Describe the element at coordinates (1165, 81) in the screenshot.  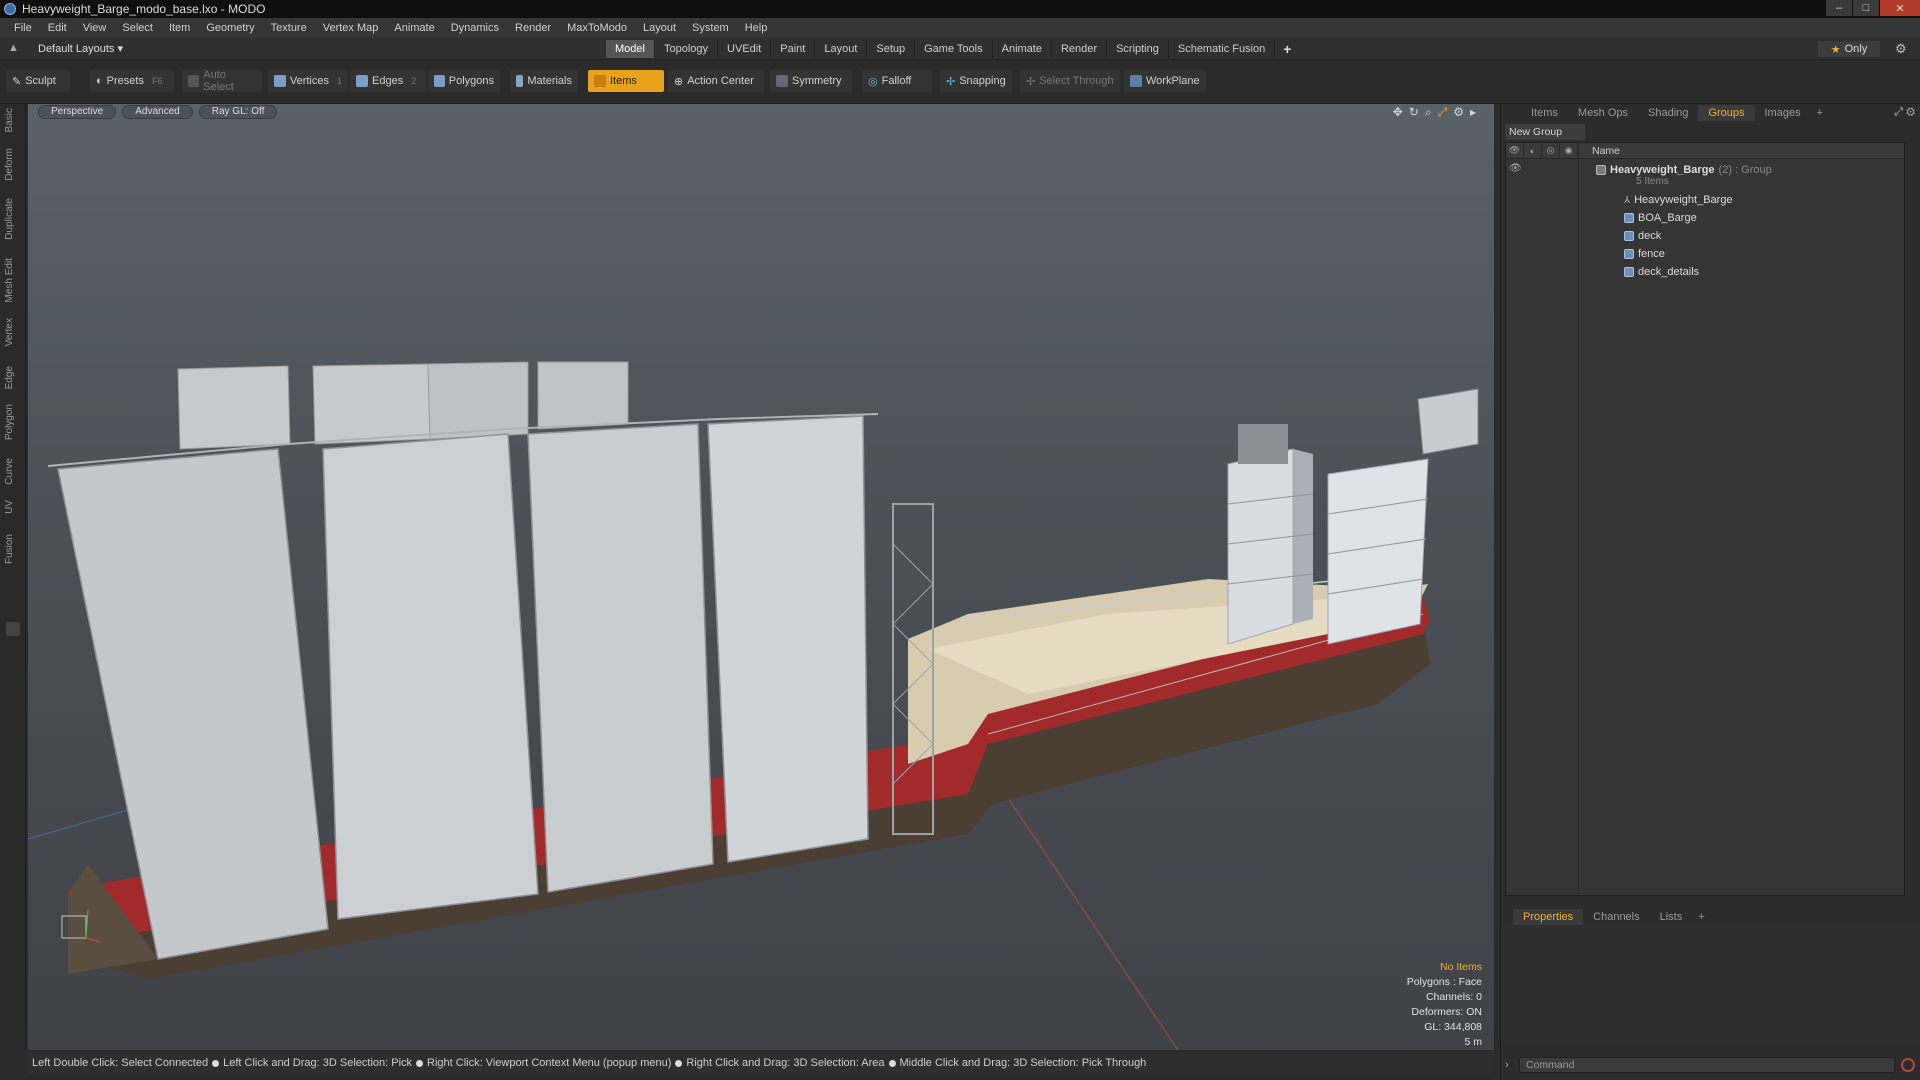
I see `workplane-button: WorkPlane` at that location.